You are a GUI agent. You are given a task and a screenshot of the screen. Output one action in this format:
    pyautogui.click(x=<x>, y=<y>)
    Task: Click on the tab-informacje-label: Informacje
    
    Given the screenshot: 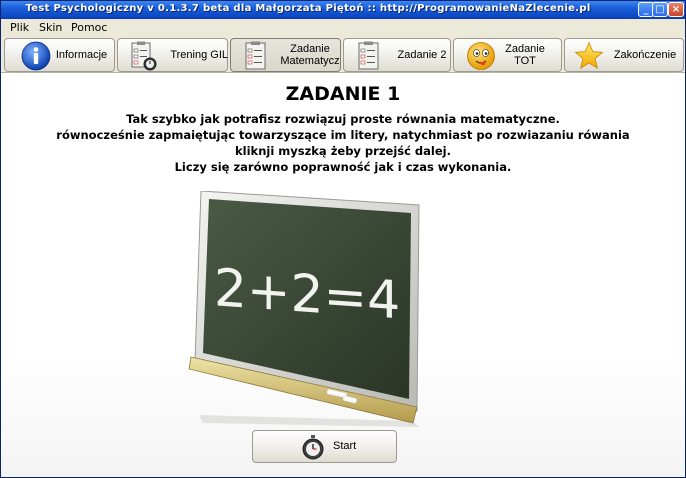 What is the action you would take?
    pyautogui.click(x=81, y=55)
    